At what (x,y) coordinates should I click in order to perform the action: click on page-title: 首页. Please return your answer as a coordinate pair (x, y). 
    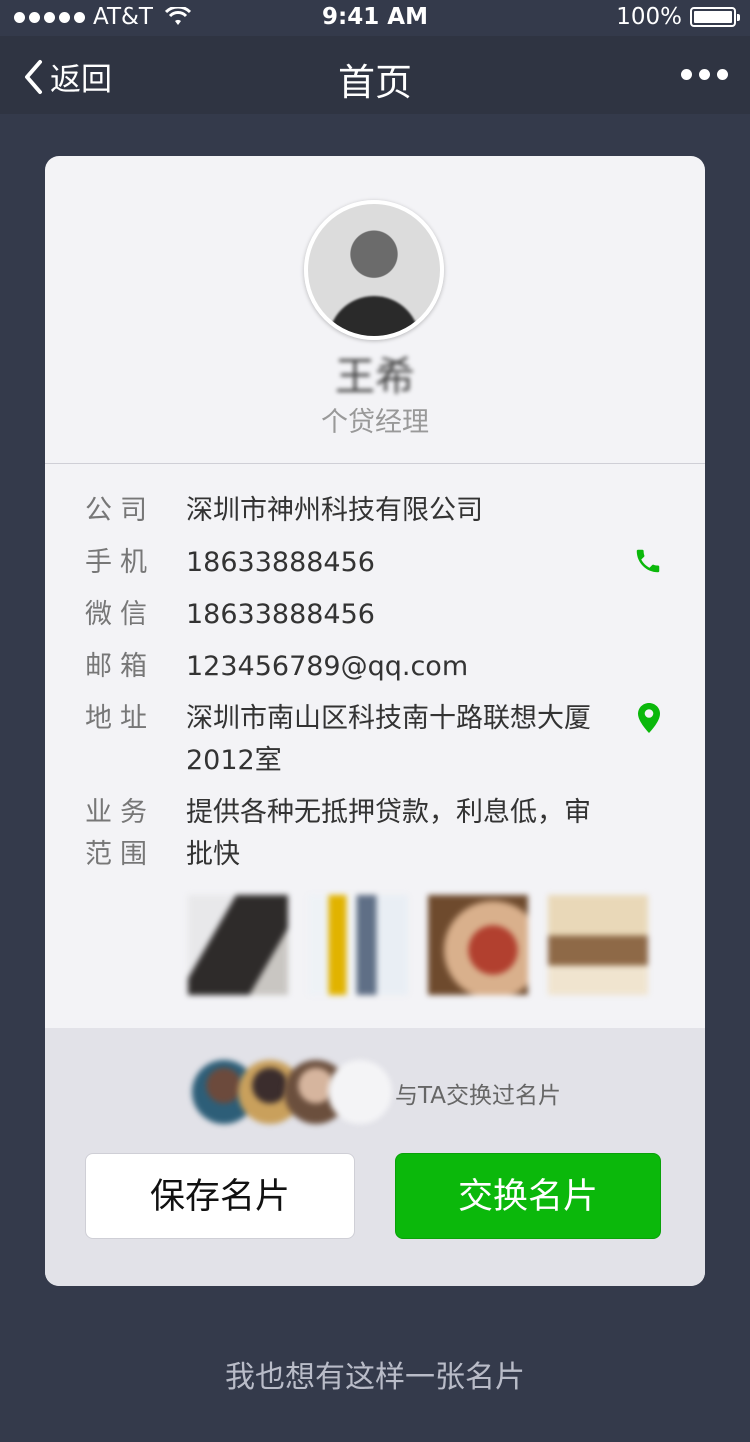
    Looking at the image, I should click on (375, 82).